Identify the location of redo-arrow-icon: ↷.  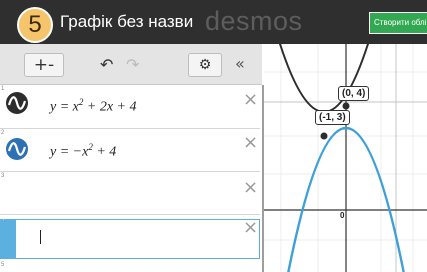
(132, 64).